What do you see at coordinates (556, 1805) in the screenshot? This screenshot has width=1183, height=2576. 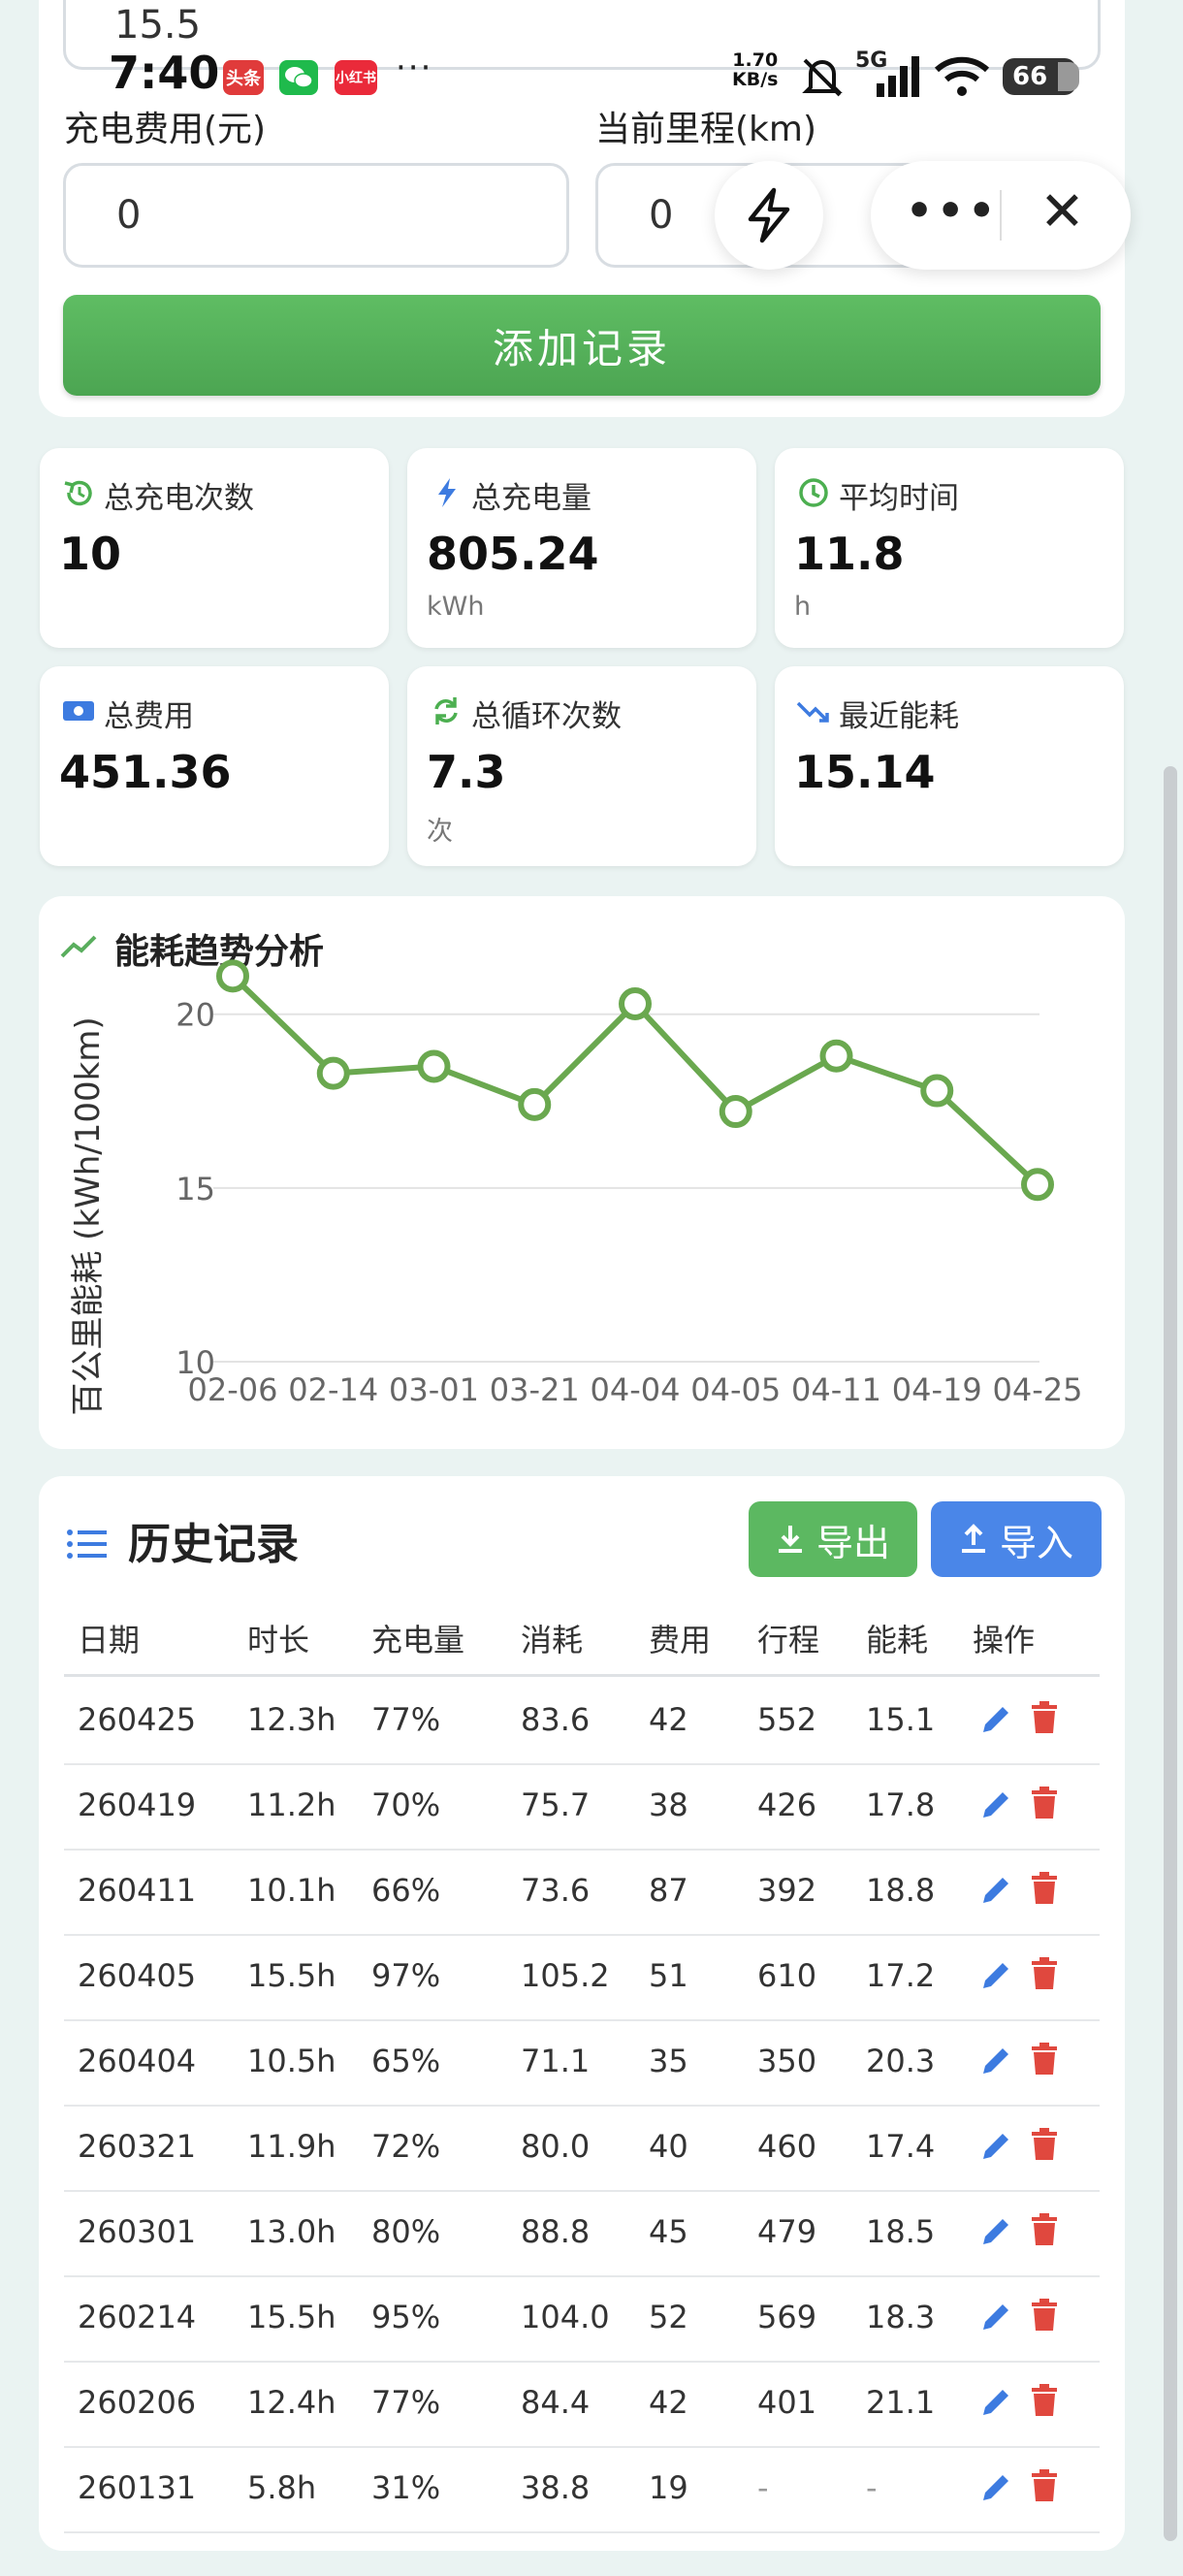 I see `table-cell: 75.7` at bounding box center [556, 1805].